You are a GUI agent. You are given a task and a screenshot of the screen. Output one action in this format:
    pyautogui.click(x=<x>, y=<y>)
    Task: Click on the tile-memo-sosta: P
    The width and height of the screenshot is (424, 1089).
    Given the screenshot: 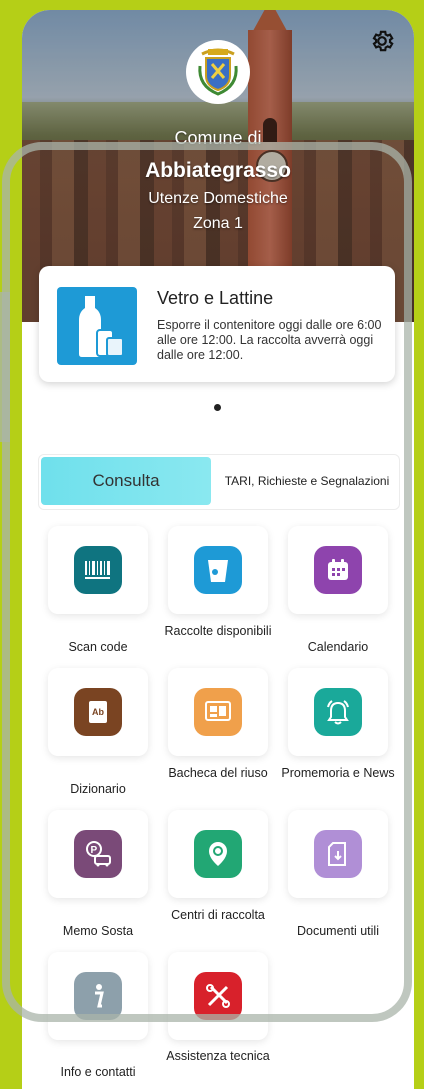 What is the action you would take?
    pyautogui.click(x=98, y=854)
    